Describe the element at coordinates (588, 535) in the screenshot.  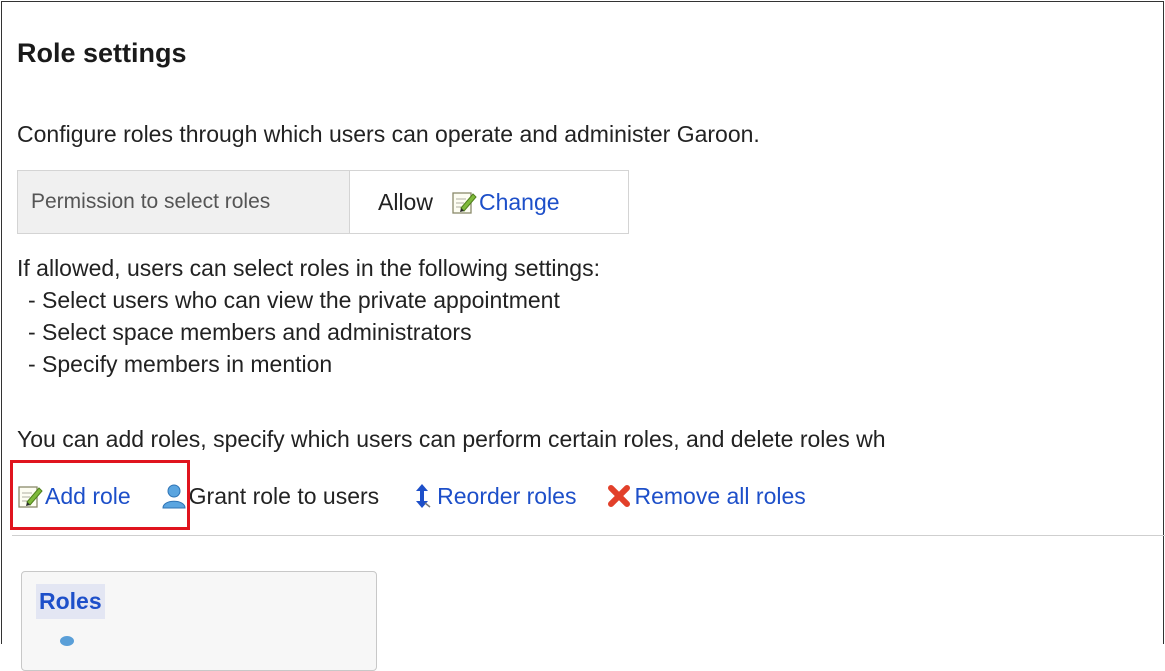
I see `divider` at that location.